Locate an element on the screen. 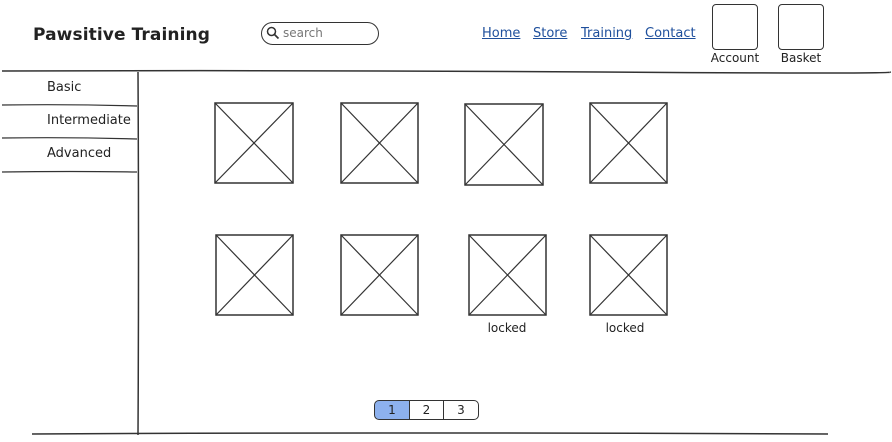  basket-label: Basket is located at coordinates (801, 58).